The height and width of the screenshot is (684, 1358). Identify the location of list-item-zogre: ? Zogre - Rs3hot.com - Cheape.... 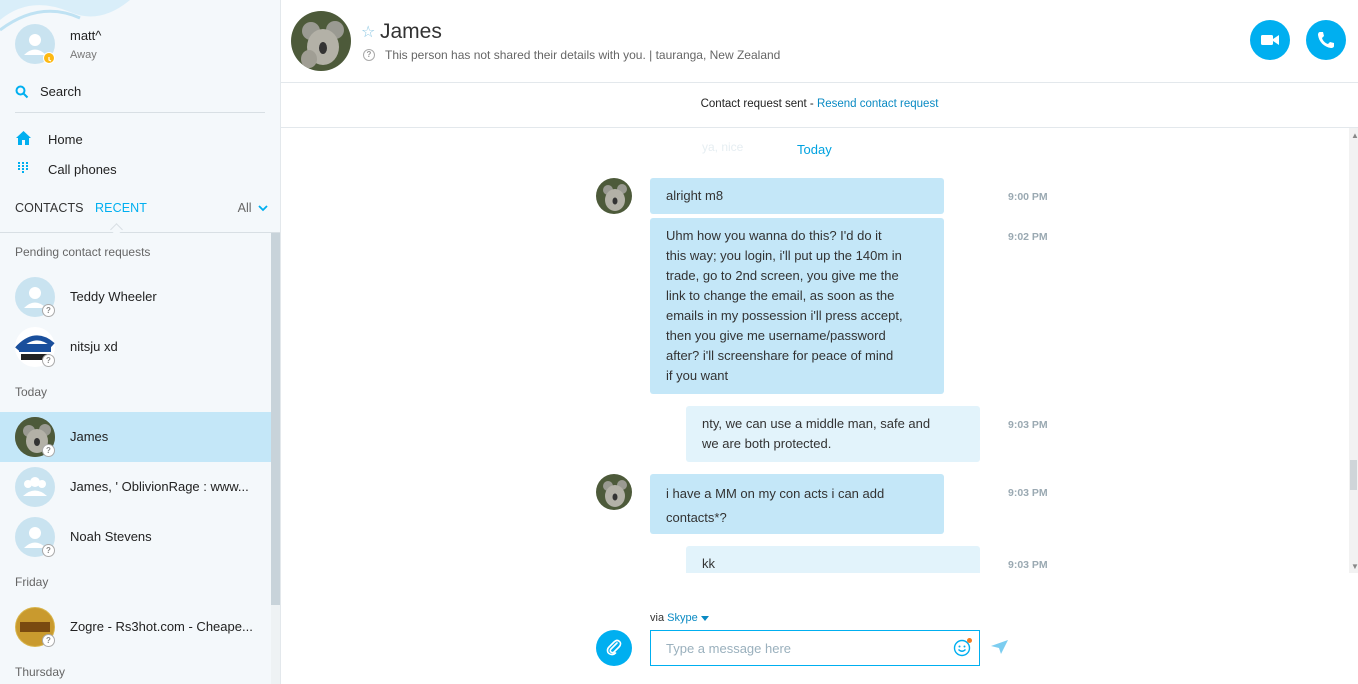
(135, 627).